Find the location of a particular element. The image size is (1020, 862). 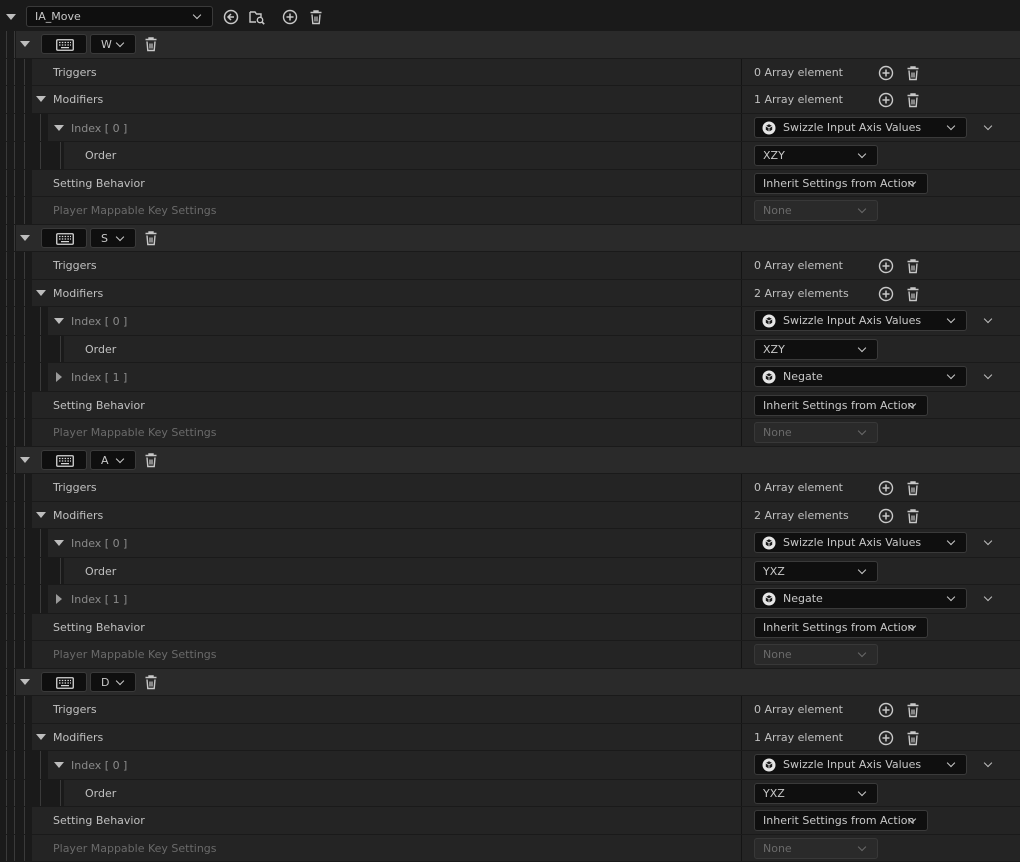

key-selector-a: A is located at coordinates (113, 460).